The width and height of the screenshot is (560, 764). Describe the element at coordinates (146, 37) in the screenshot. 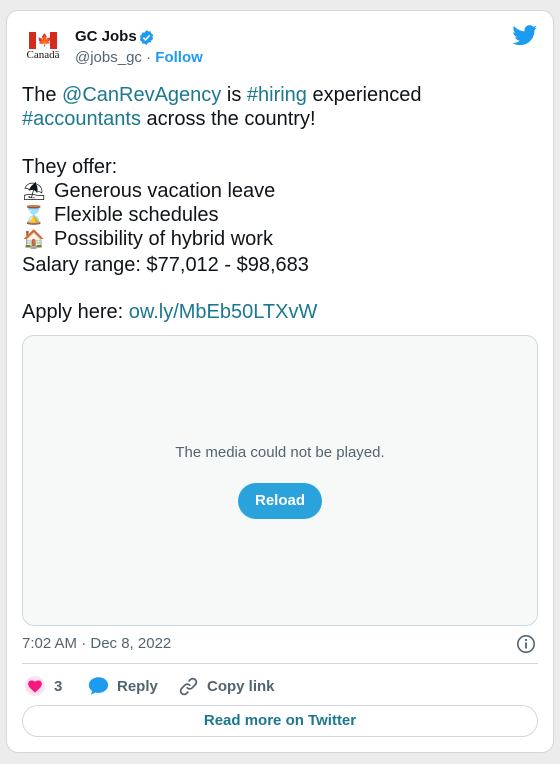

I see `verified-badge-icon` at that location.